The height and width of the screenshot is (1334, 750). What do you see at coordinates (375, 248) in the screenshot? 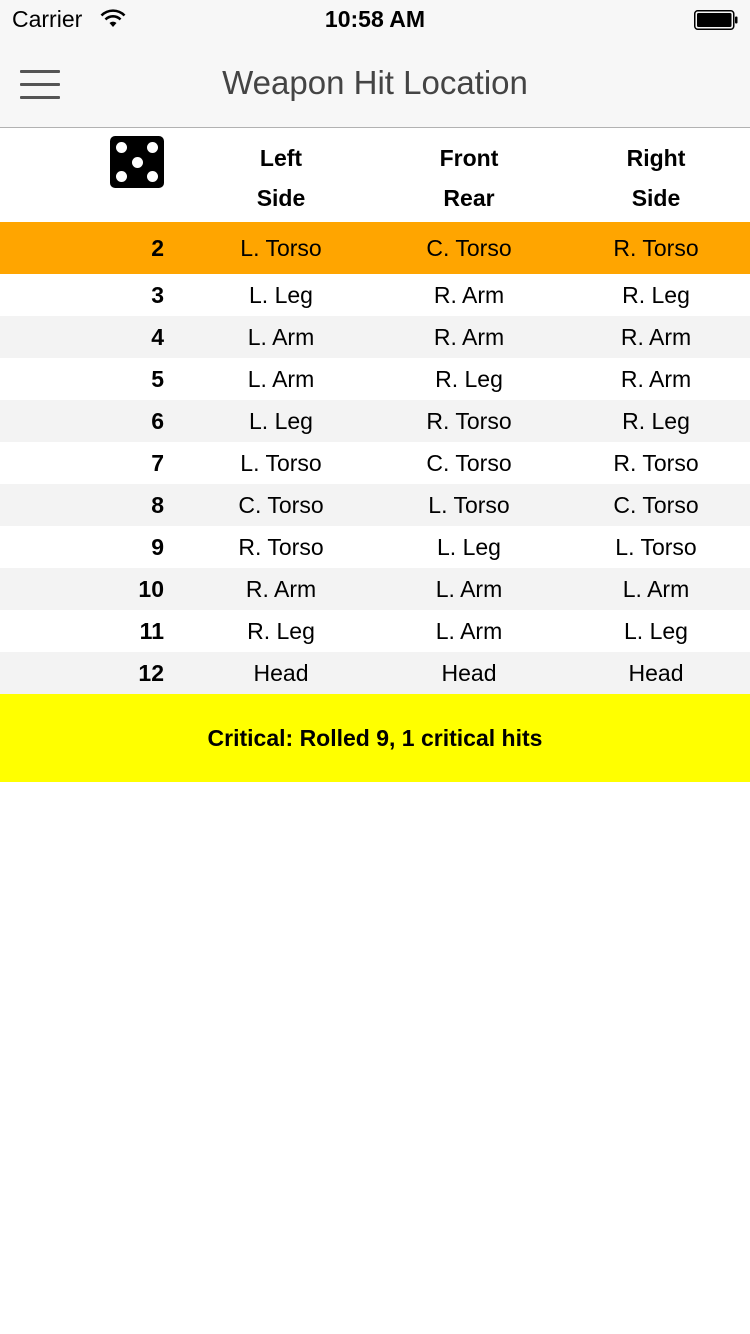
I see `table-row-highlighted: 2 L. Torso C. Torso R. Torso` at bounding box center [375, 248].